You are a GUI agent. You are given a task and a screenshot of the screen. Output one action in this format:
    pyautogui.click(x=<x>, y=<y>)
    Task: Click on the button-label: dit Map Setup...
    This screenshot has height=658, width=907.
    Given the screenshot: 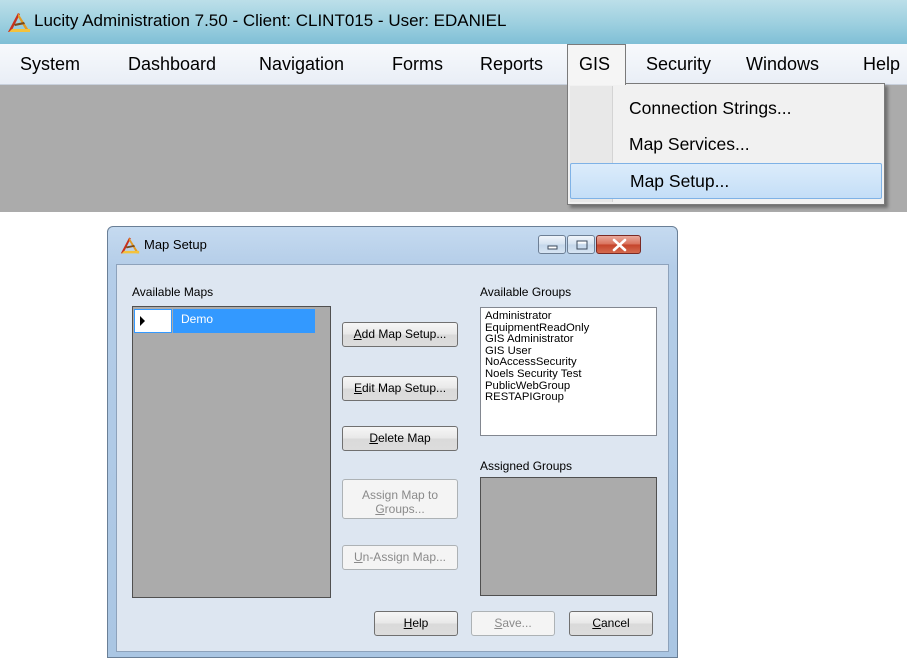 What is the action you would take?
    pyautogui.click(x=404, y=388)
    